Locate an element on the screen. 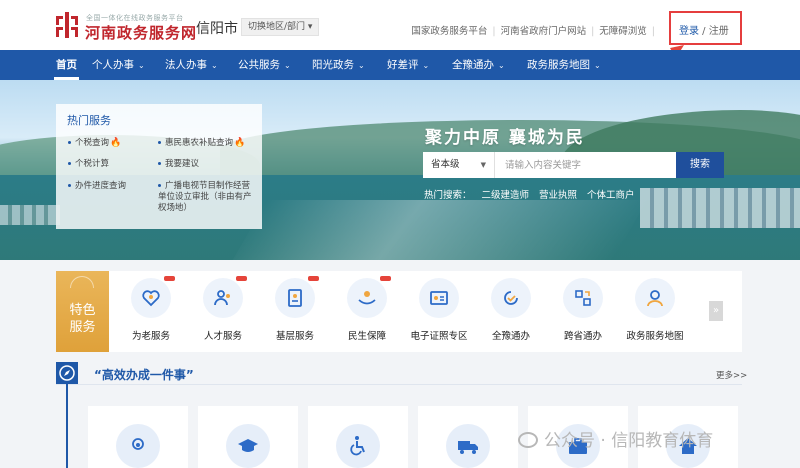  search-button: 搜索 is located at coordinates (700, 165).